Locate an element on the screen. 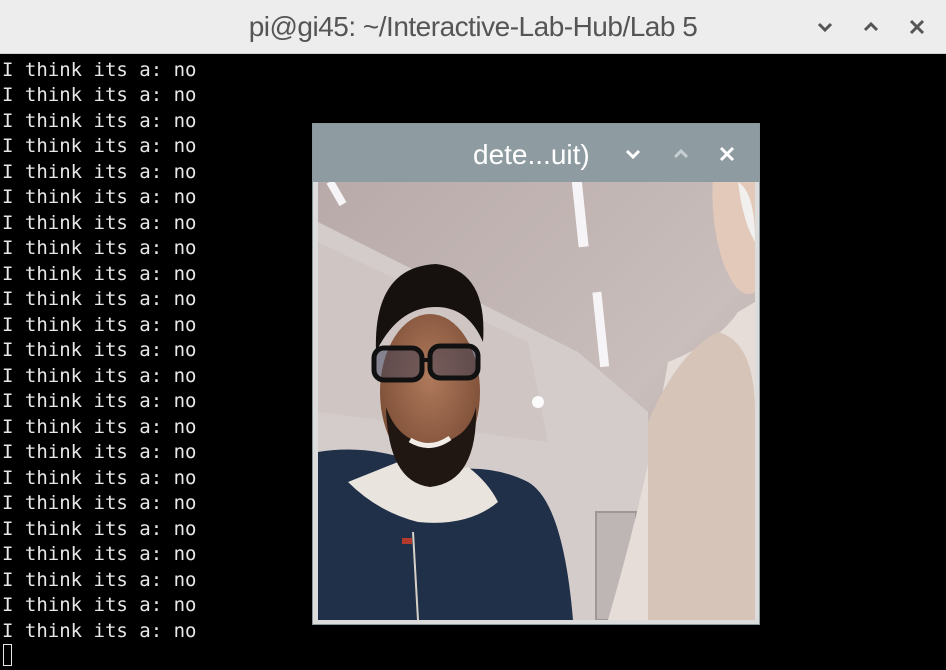 This screenshot has height=670, width=946. window-title: pi@gi45: ~/Interactive-Lab-Hub/Lab 5 is located at coordinates (473, 26).